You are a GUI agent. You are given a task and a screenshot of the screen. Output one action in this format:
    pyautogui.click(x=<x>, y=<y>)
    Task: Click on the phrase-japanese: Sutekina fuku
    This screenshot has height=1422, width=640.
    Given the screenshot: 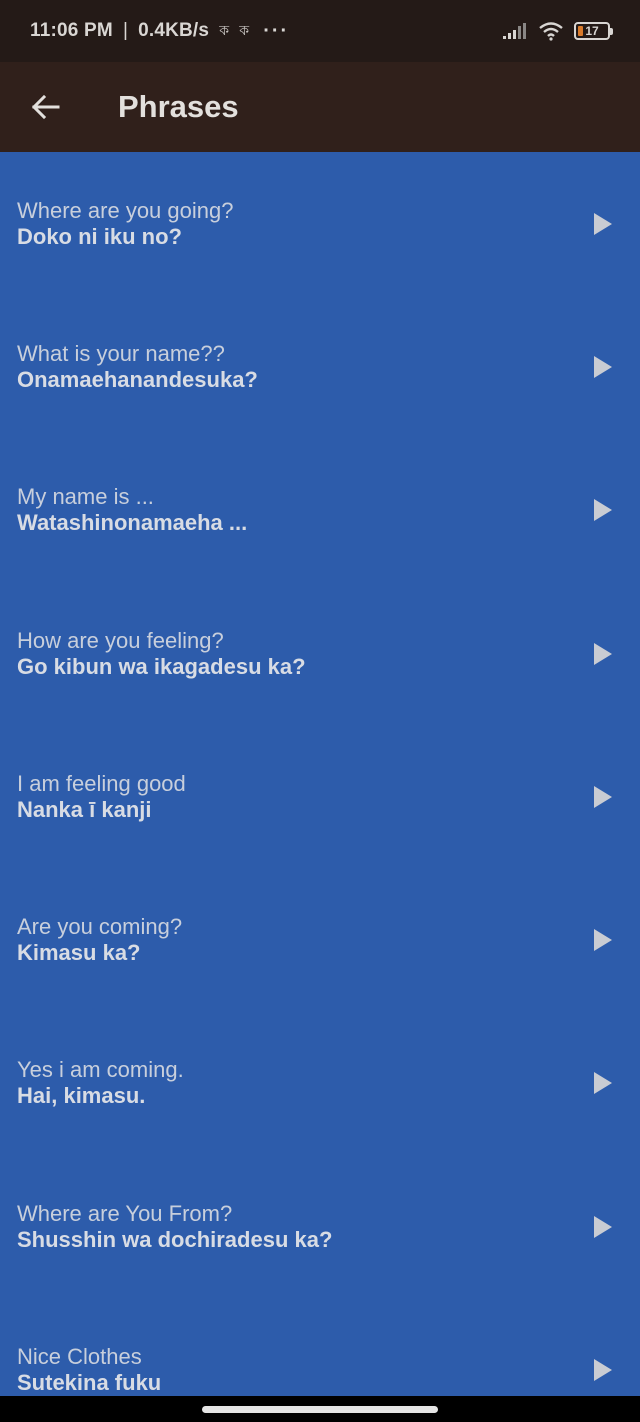 What is the action you would take?
    pyautogui.click(x=89, y=1383)
    